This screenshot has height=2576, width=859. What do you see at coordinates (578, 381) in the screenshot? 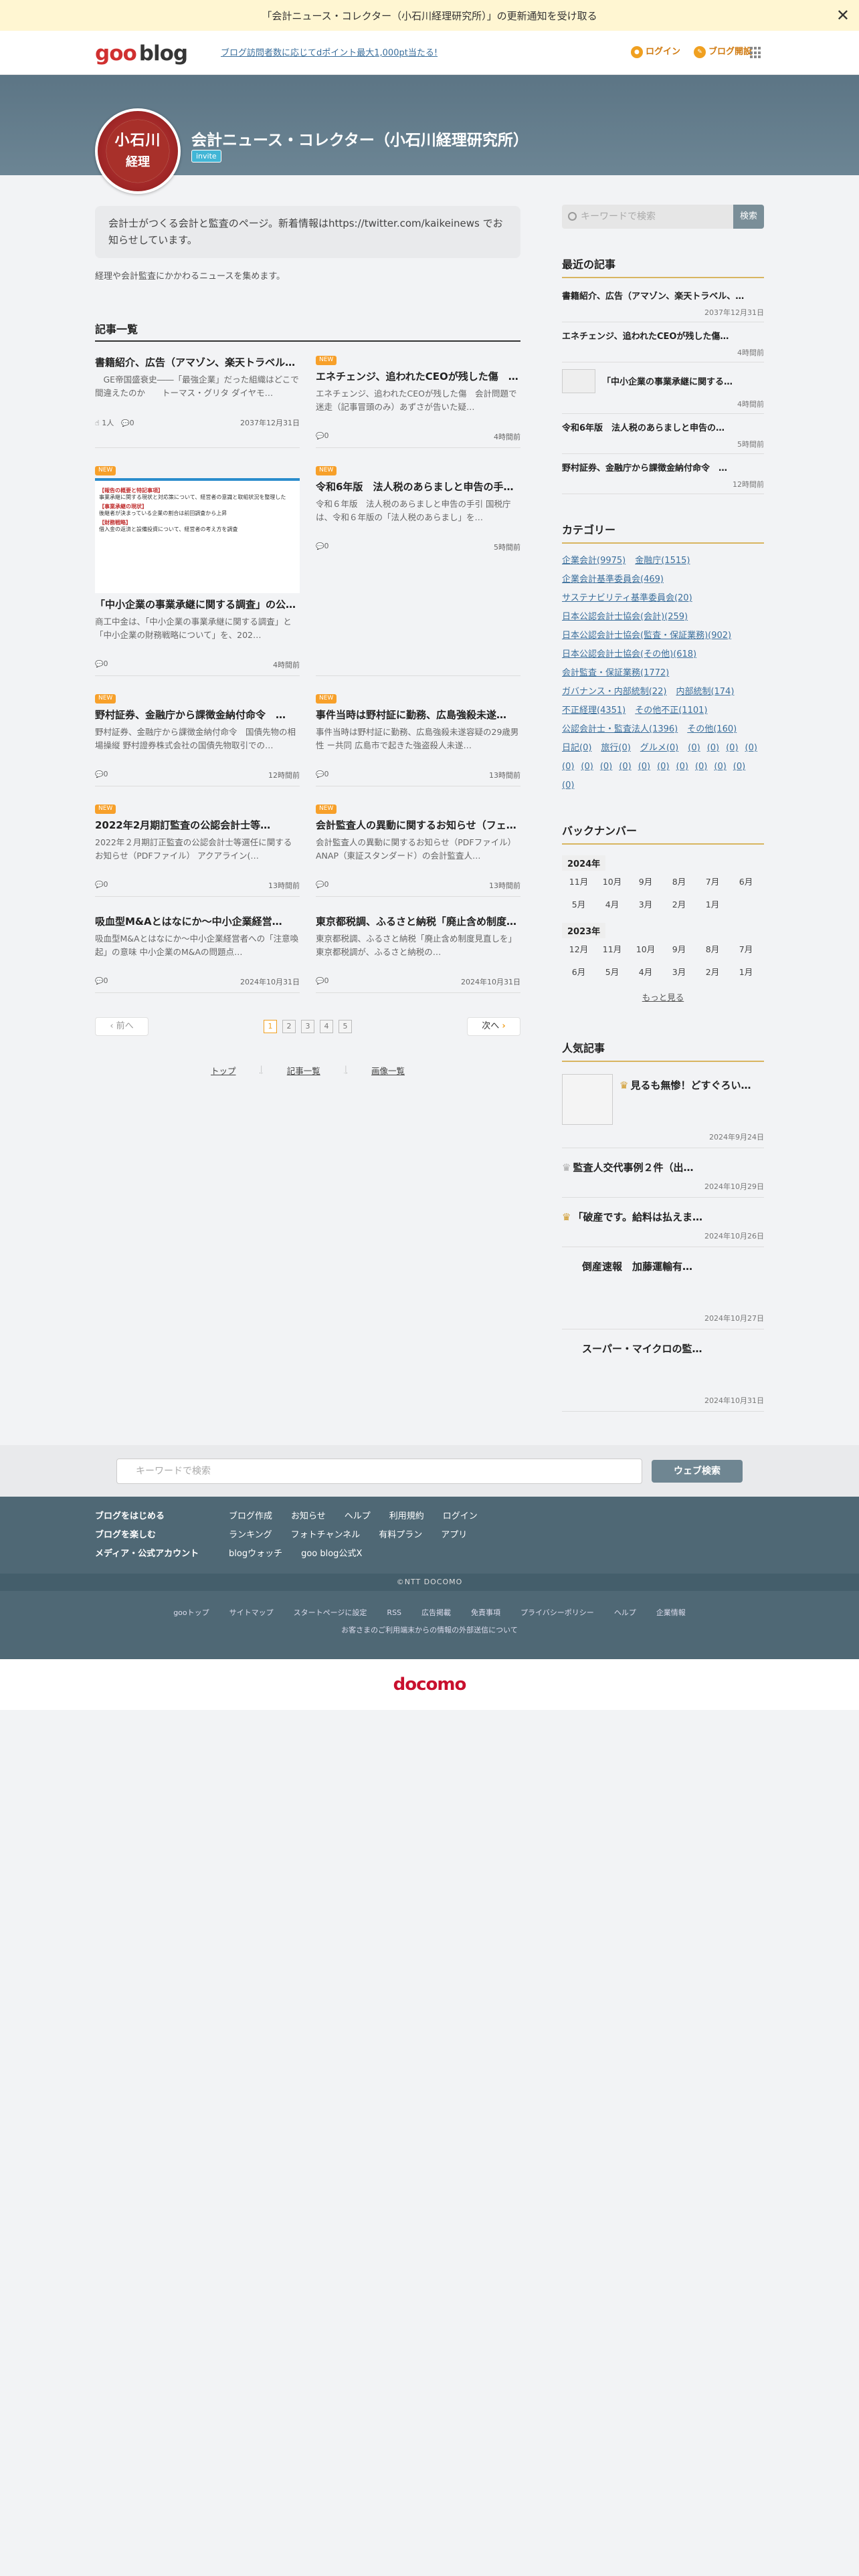
I see `recent-thumbnail` at bounding box center [578, 381].